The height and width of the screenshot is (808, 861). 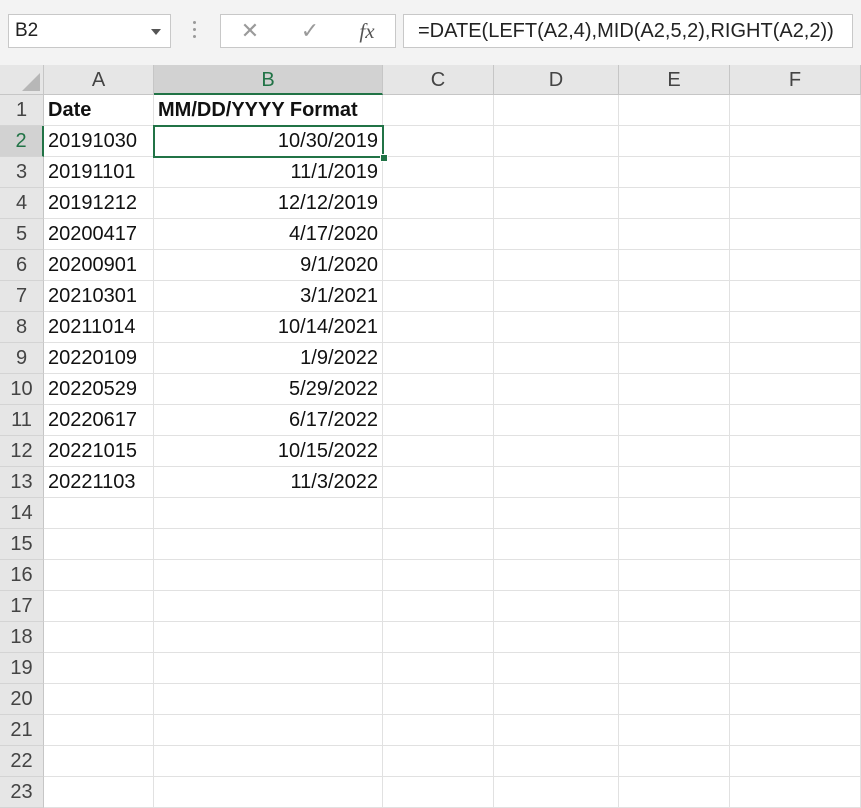 What do you see at coordinates (89, 31) in the screenshot?
I see `name-box: B2` at bounding box center [89, 31].